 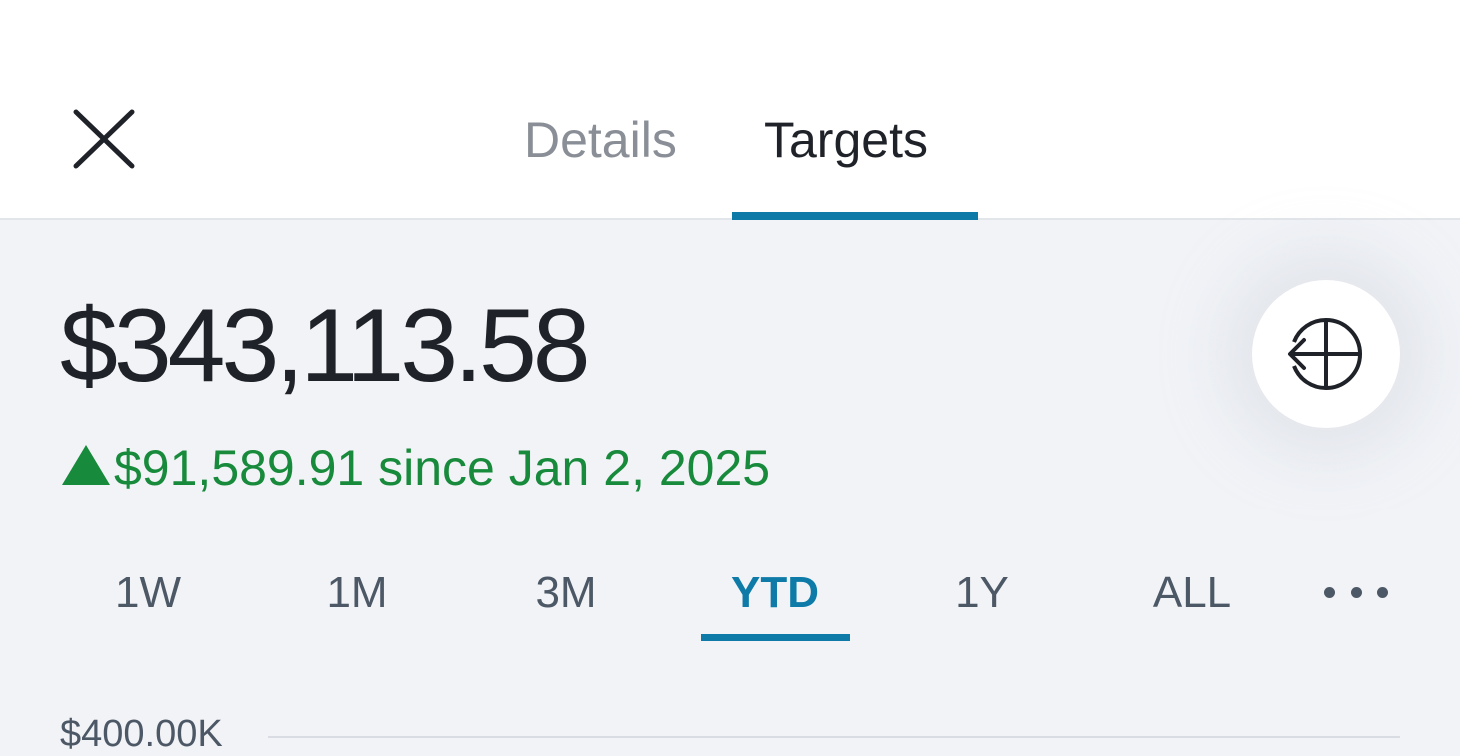 I want to click on chart-y-axis-label: $400.00K, so click(x=141, y=734).